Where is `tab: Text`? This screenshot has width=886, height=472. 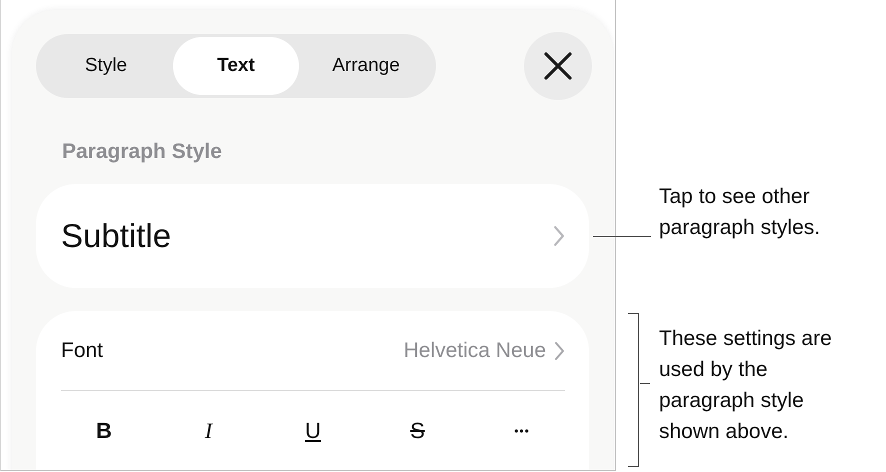
tab: Text is located at coordinates (236, 66).